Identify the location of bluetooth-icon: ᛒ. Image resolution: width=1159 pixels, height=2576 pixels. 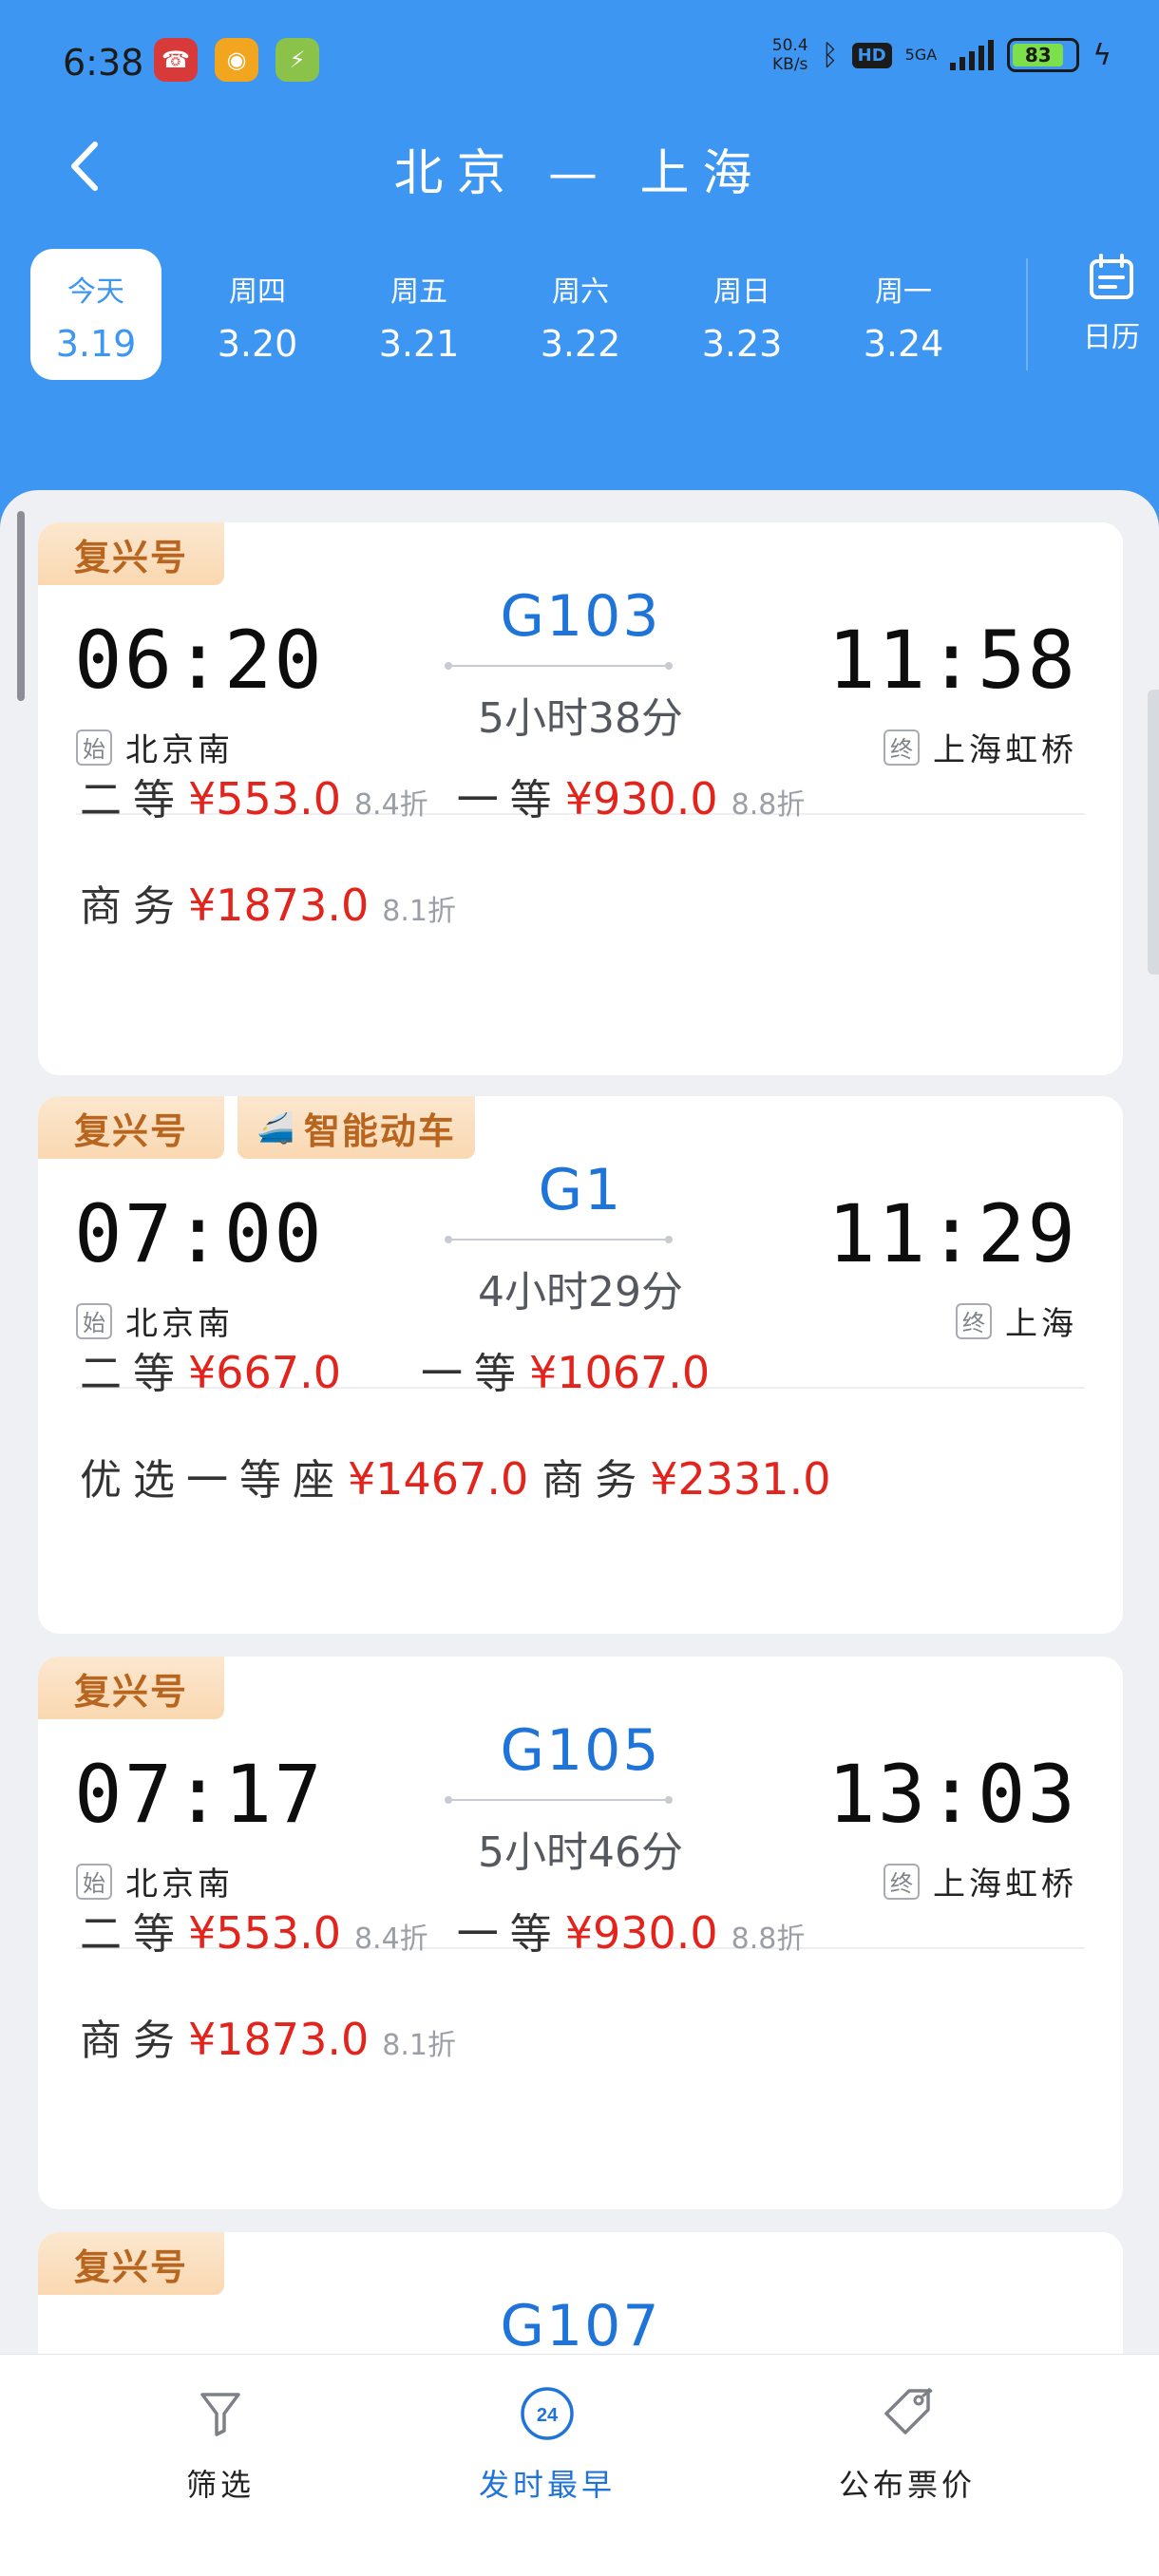
(830, 55).